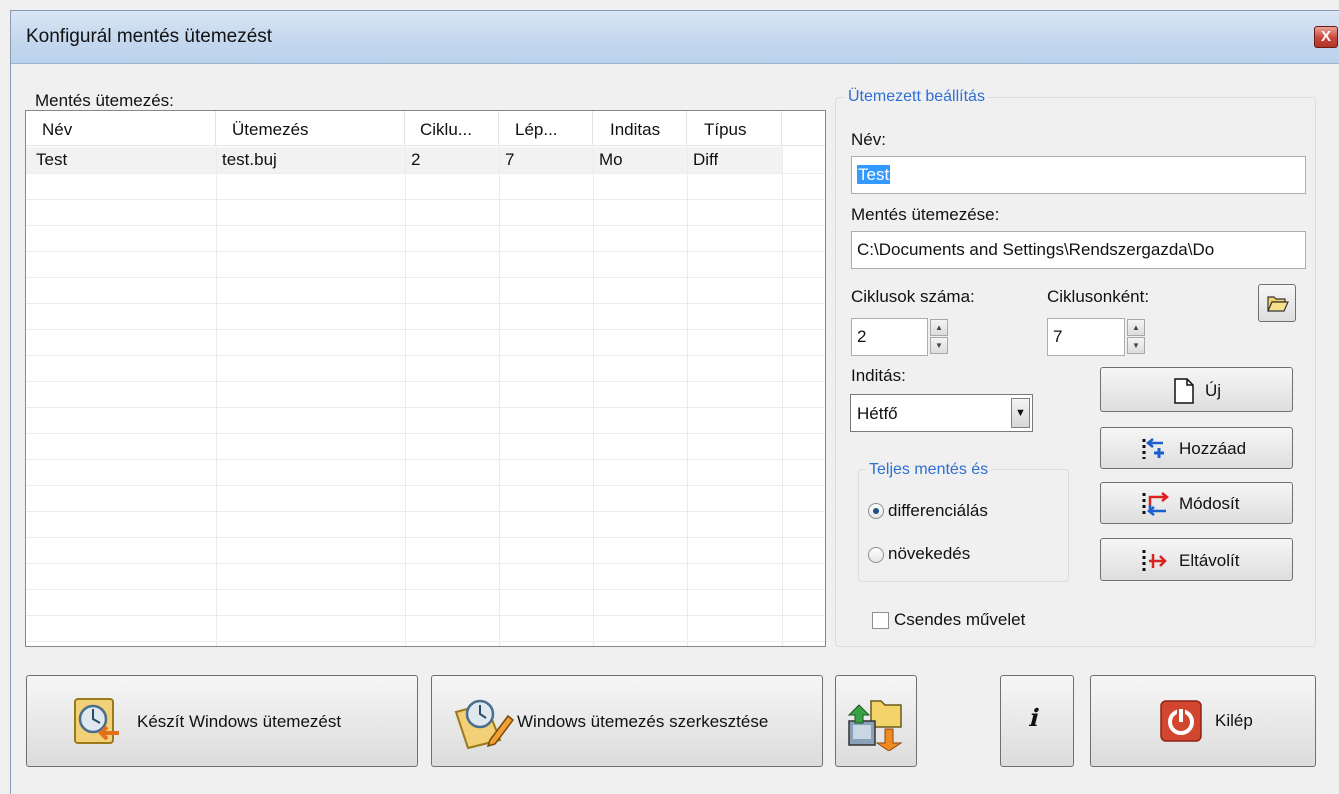  I want to click on new-button-label: Új, so click(1213, 390).